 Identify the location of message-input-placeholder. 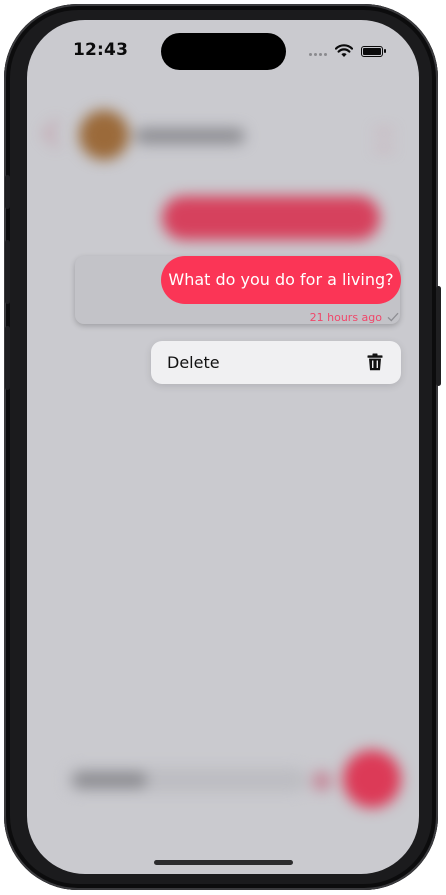
(110, 780).